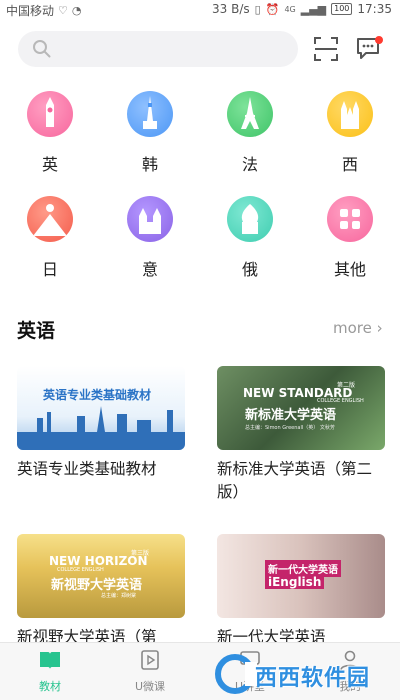 The width and height of the screenshot is (400, 700). I want to click on alarm-icon: ⏰, so click(272, 9).